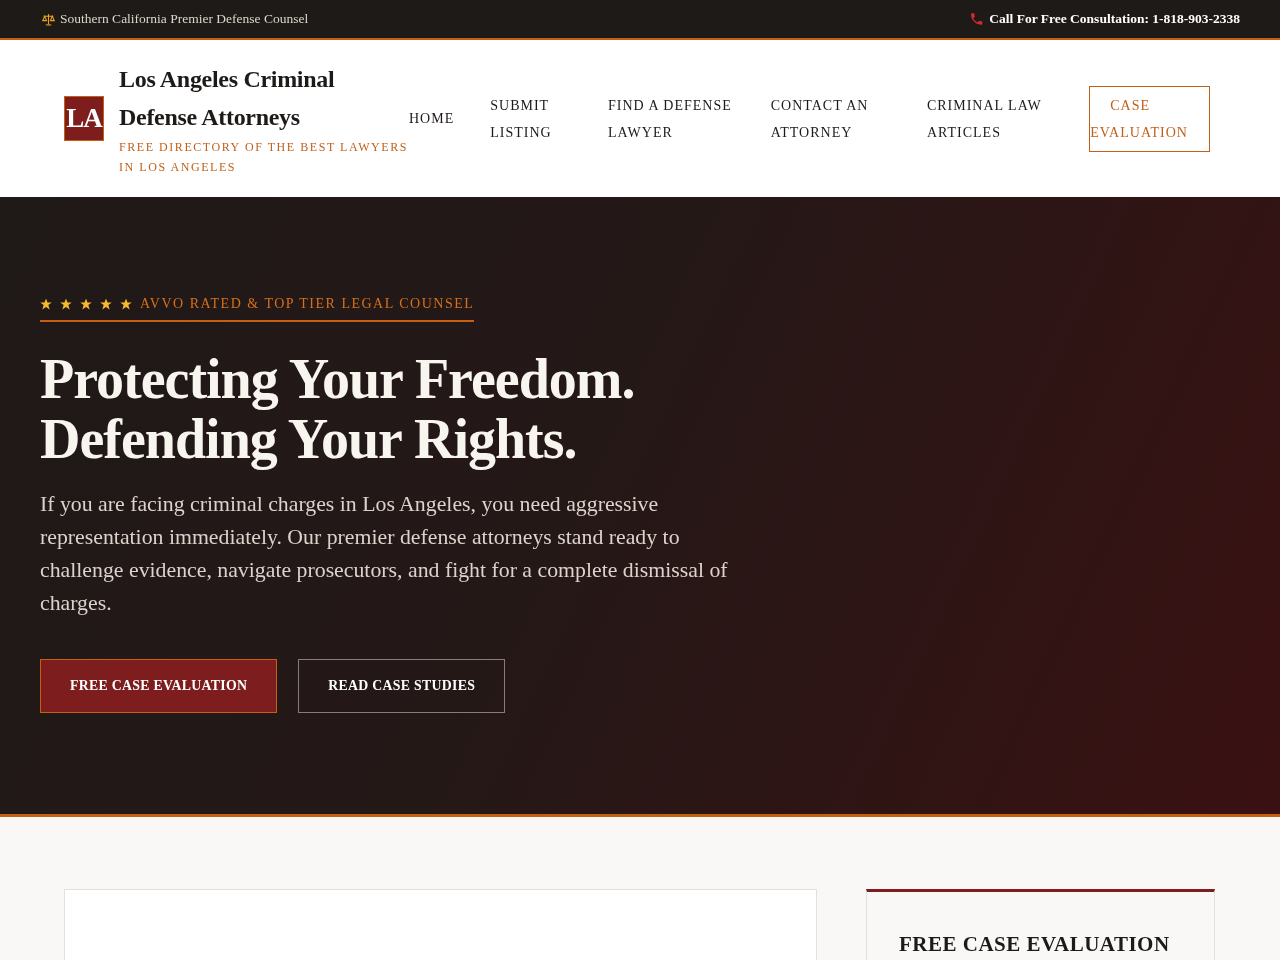 The width and height of the screenshot is (1280, 960). What do you see at coordinates (1114, 19) in the screenshot?
I see `phone-number: Call For Free Consultation: 1-818-903-2338` at bounding box center [1114, 19].